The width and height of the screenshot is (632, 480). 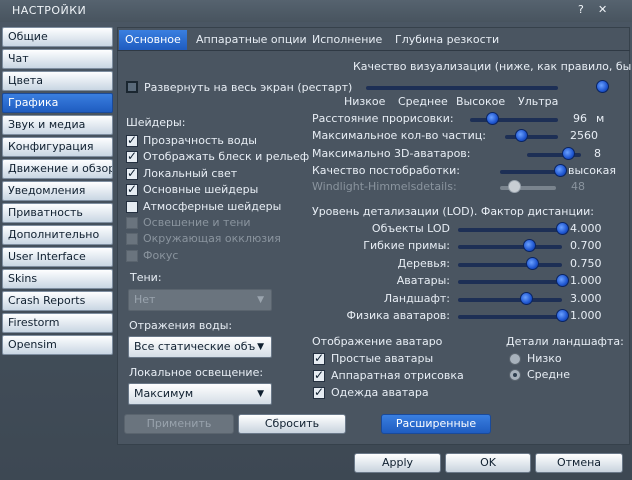 What do you see at coordinates (538, 101) in the screenshot?
I see `quality-tick-label: Ультра` at bounding box center [538, 101].